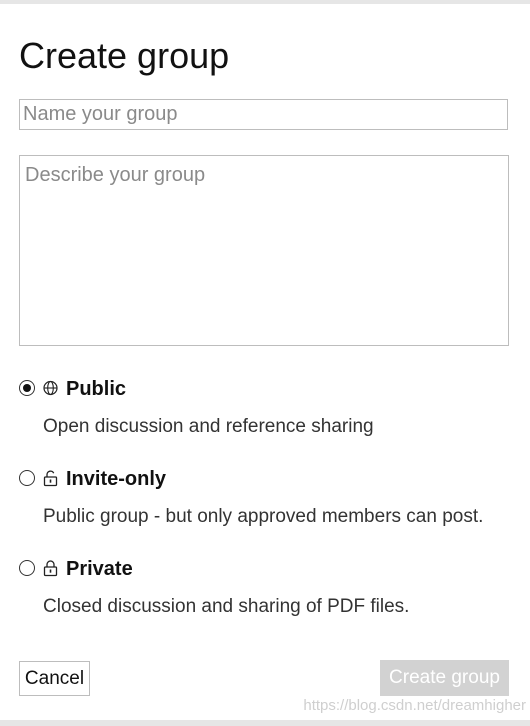 This screenshot has height=726, width=530. I want to click on dialog-title: Create group, so click(124, 55).